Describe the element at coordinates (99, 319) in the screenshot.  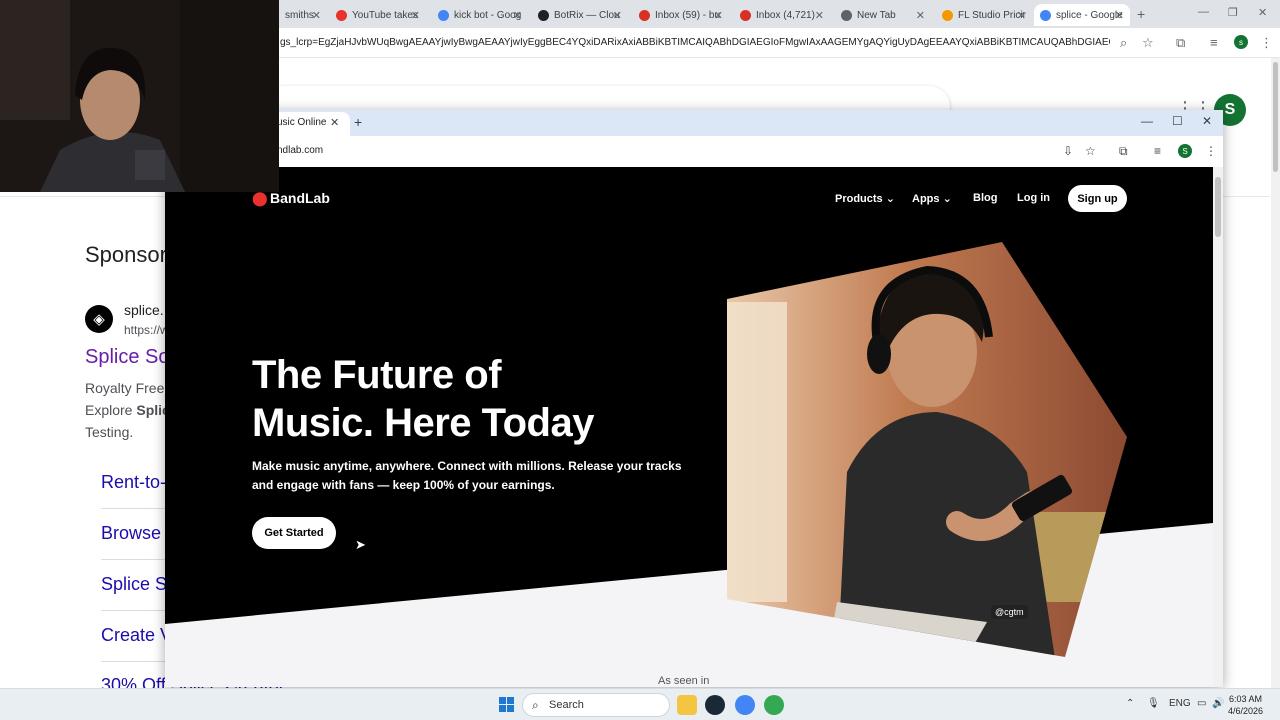
I see `splice-logo-icon: ◈` at that location.